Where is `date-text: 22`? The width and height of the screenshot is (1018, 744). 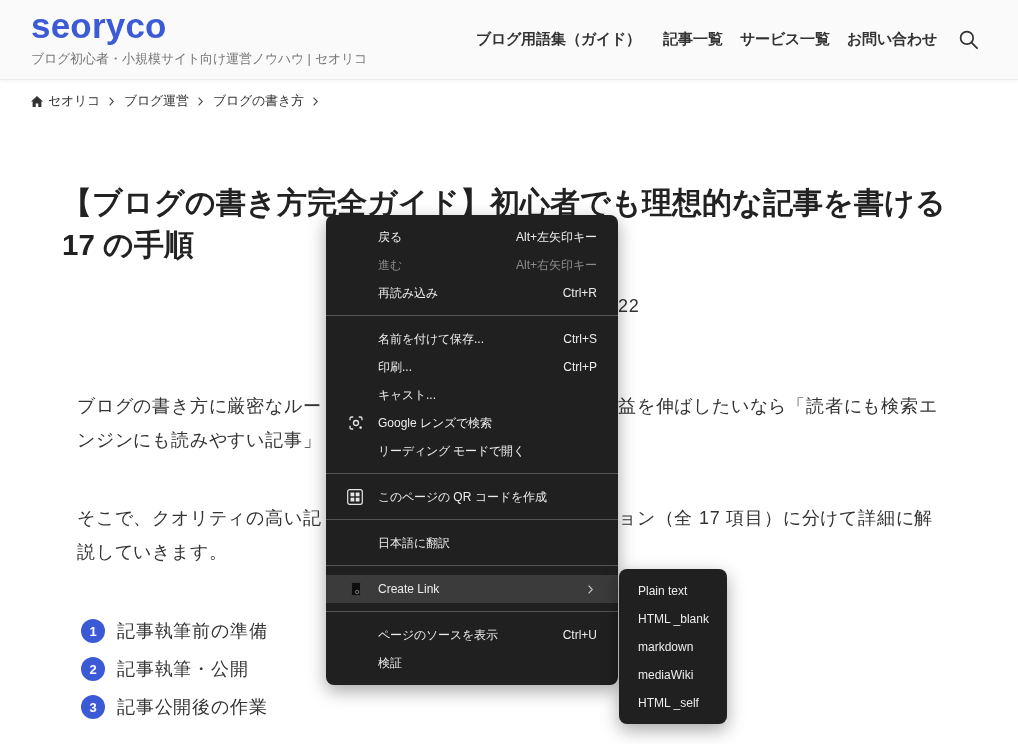
date-text: 22 is located at coordinates (629, 306).